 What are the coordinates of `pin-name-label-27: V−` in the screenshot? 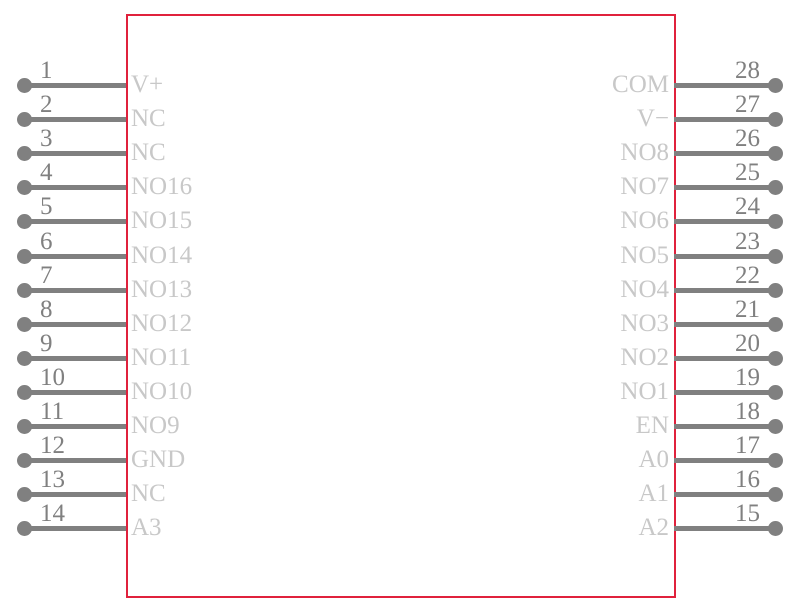 It's located at (652, 119).